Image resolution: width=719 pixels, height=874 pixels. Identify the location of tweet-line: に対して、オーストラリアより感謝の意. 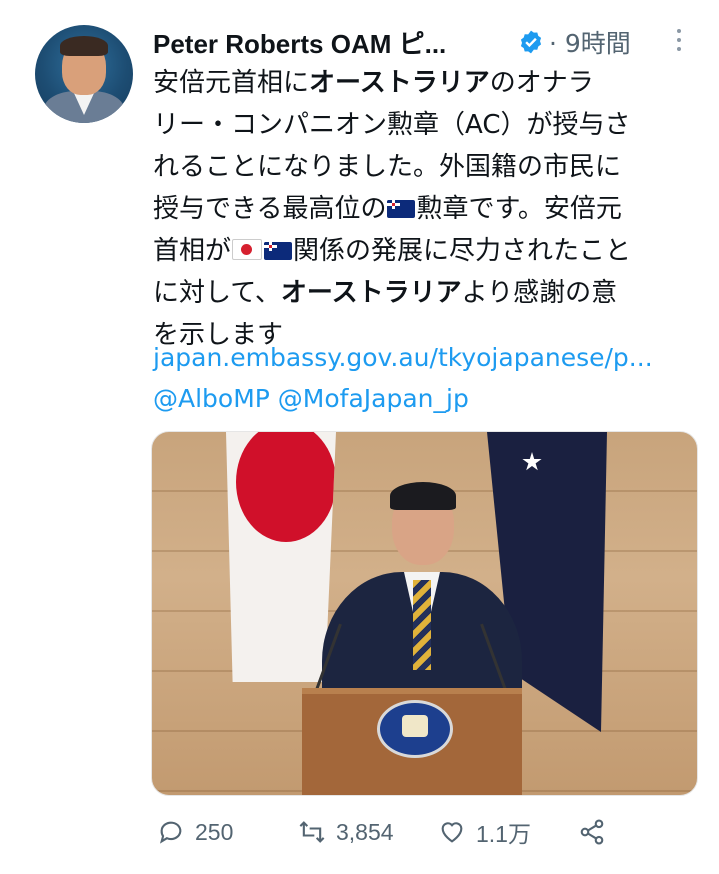
(385, 293).